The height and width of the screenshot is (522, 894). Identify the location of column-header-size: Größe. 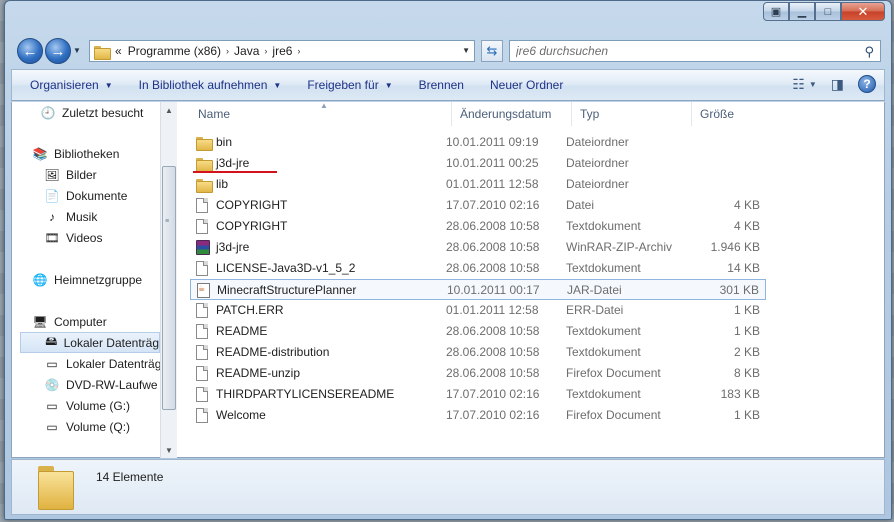
(729, 114).